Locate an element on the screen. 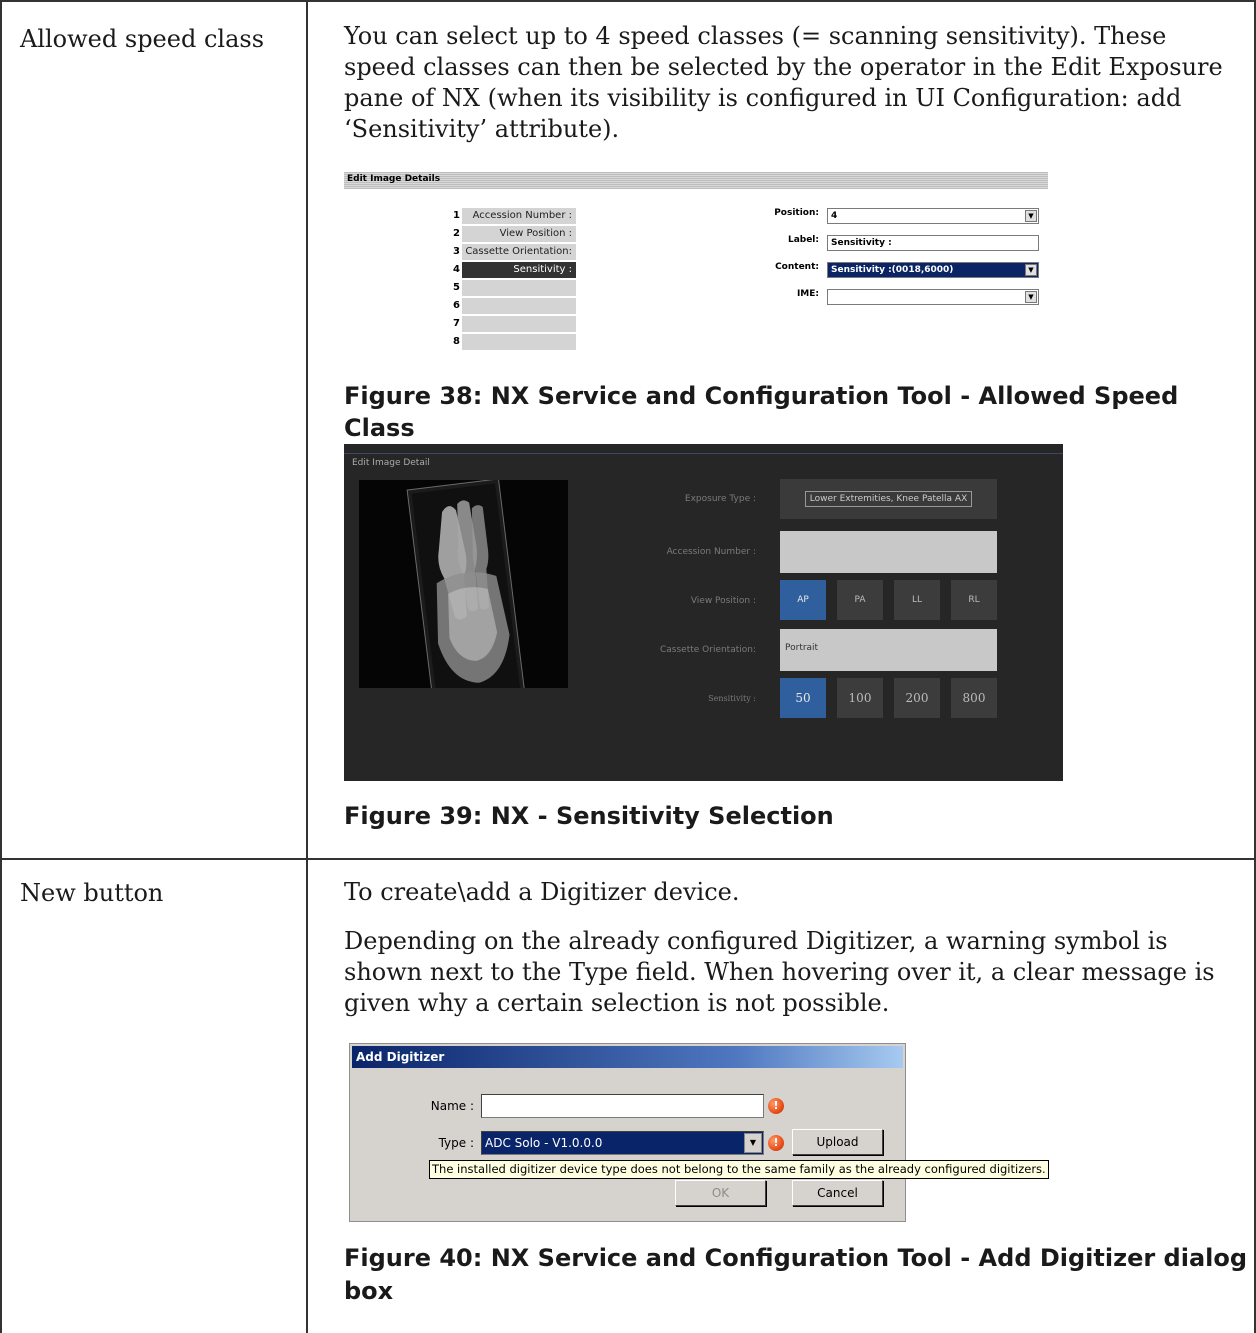 The image size is (1256, 1333). table-top-border is located at coordinates (628, 1).